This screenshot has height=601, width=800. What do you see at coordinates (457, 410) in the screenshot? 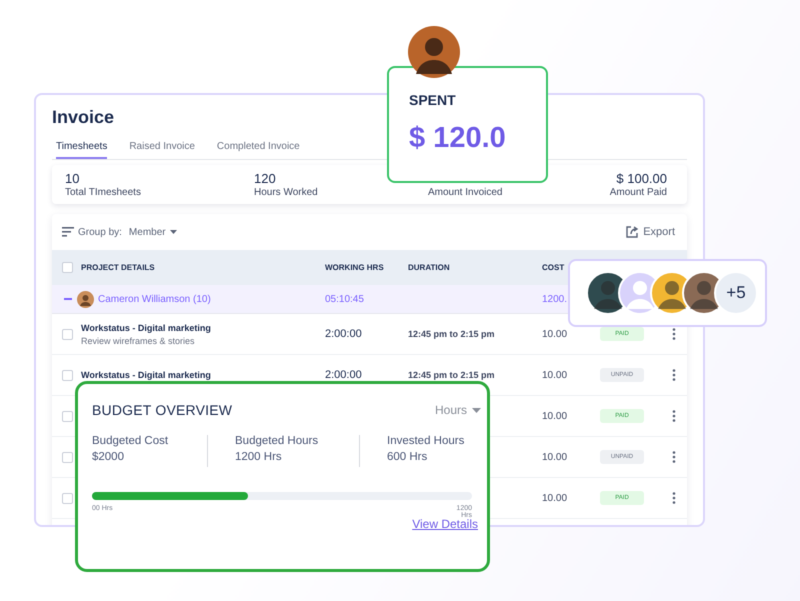
I see `unit-dropdown: Hours` at bounding box center [457, 410].